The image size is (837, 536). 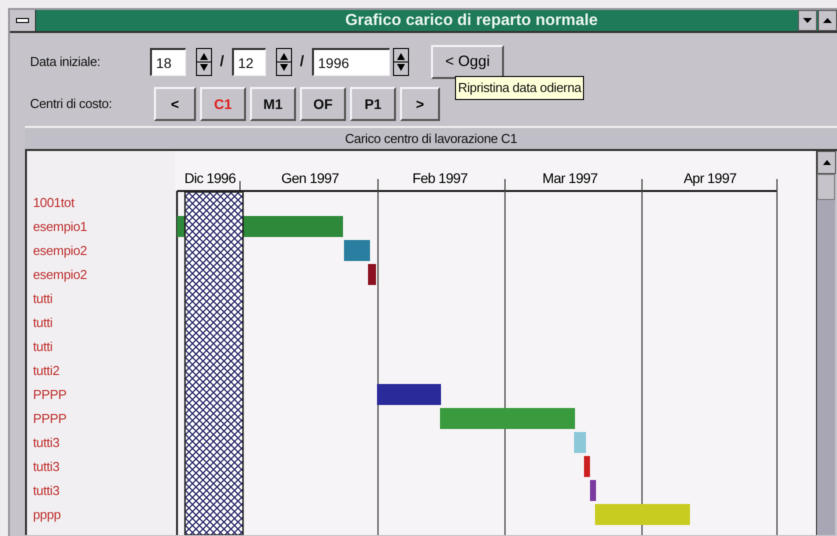 I want to click on chart-title: Carico centro di lavorazione C1, so click(x=431, y=138).